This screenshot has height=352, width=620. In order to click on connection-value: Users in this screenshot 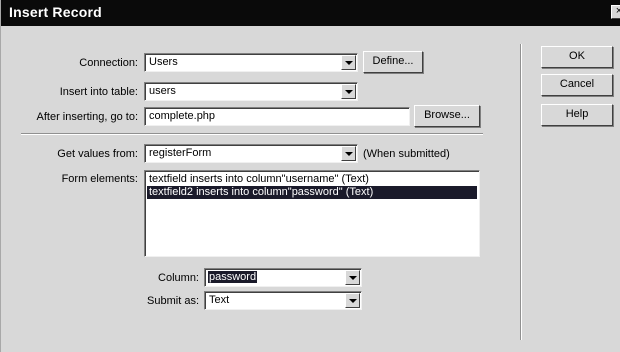, I will do `click(163, 62)`.